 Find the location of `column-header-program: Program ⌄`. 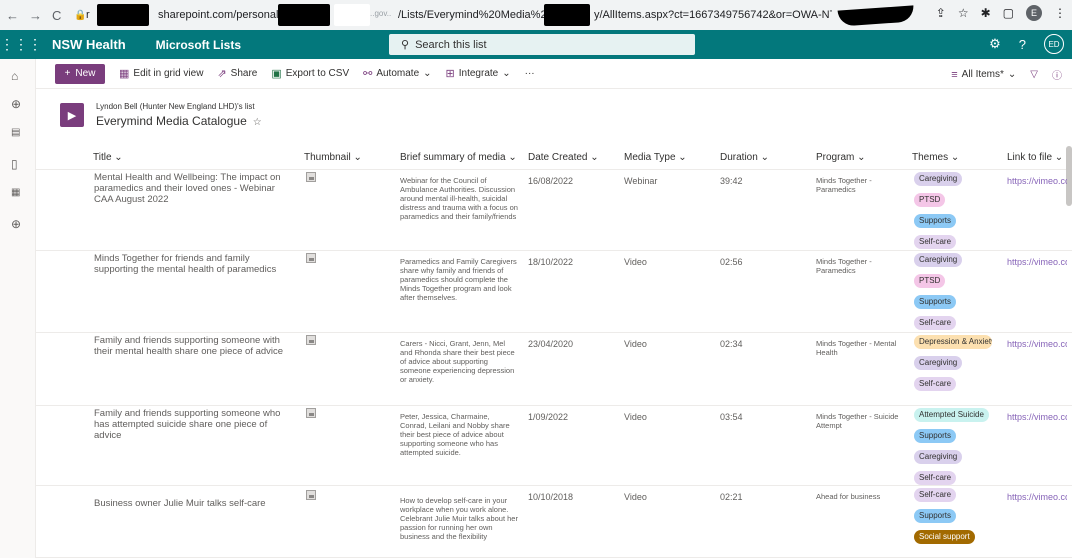

column-header-program: Program ⌄ is located at coordinates (841, 157).